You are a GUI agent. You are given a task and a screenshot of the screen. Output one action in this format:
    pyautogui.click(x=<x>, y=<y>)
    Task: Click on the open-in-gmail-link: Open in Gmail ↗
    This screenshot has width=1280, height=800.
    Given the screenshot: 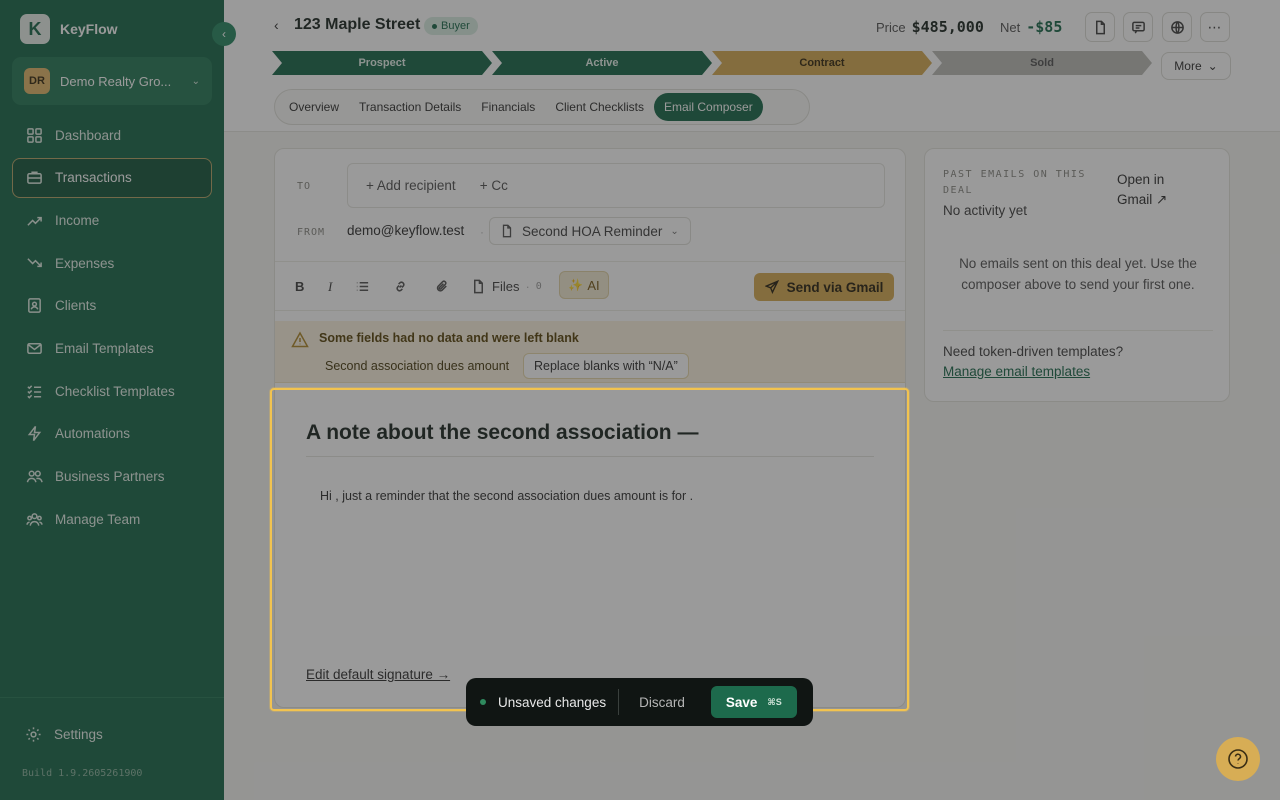 What is the action you would take?
    pyautogui.click(x=1157, y=190)
    